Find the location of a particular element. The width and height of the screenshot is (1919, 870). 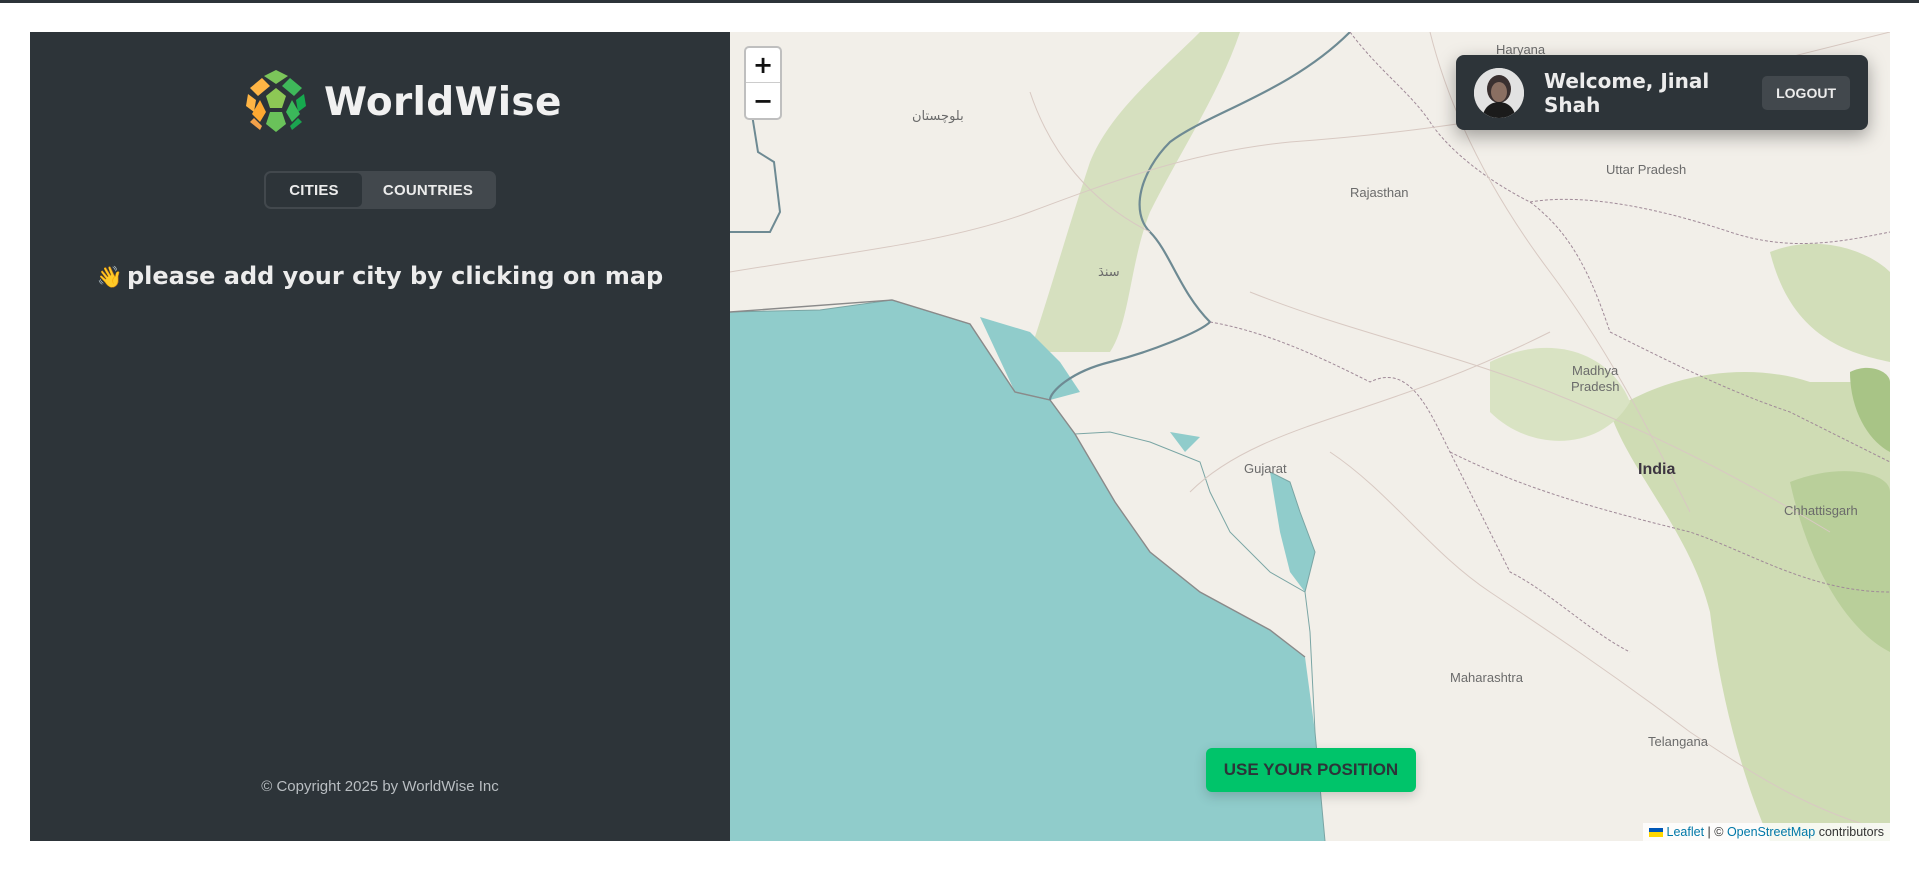

osm-link: OpenStreetMap is located at coordinates (1771, 832).